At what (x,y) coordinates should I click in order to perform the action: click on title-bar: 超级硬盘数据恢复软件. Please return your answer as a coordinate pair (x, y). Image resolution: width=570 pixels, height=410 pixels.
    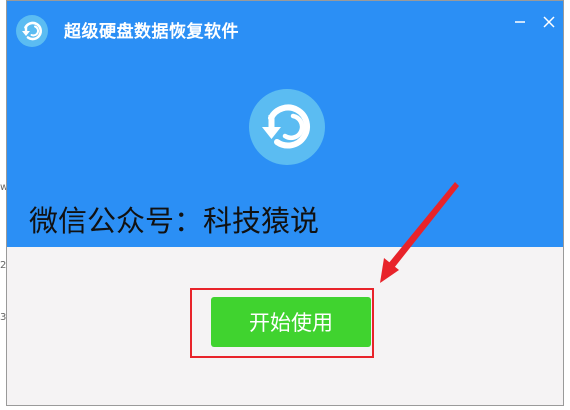
    Looking at the image, I should click on (285, 30).